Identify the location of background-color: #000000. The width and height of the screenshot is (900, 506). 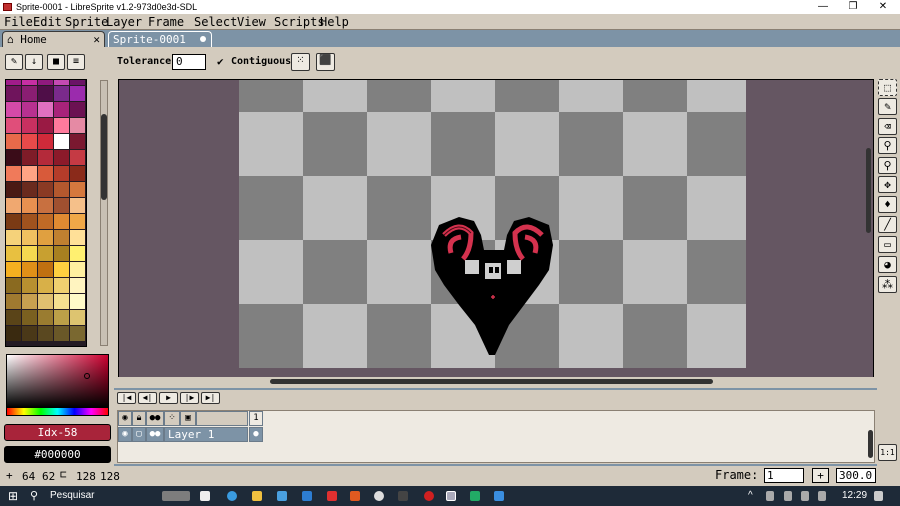
(57, 454).